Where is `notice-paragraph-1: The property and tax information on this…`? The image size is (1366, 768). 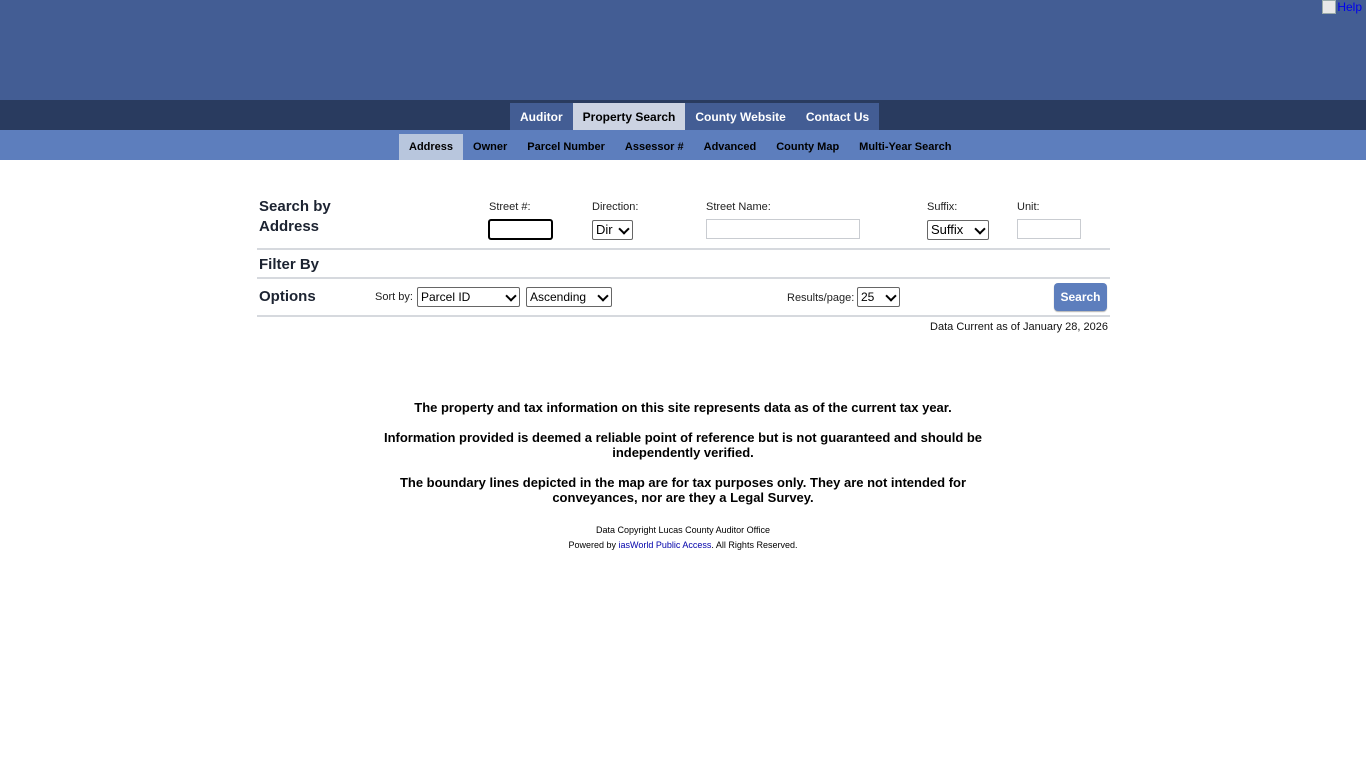
notice-paragraph-1: The property and tax information on this… is located at coordinates (683, 407).